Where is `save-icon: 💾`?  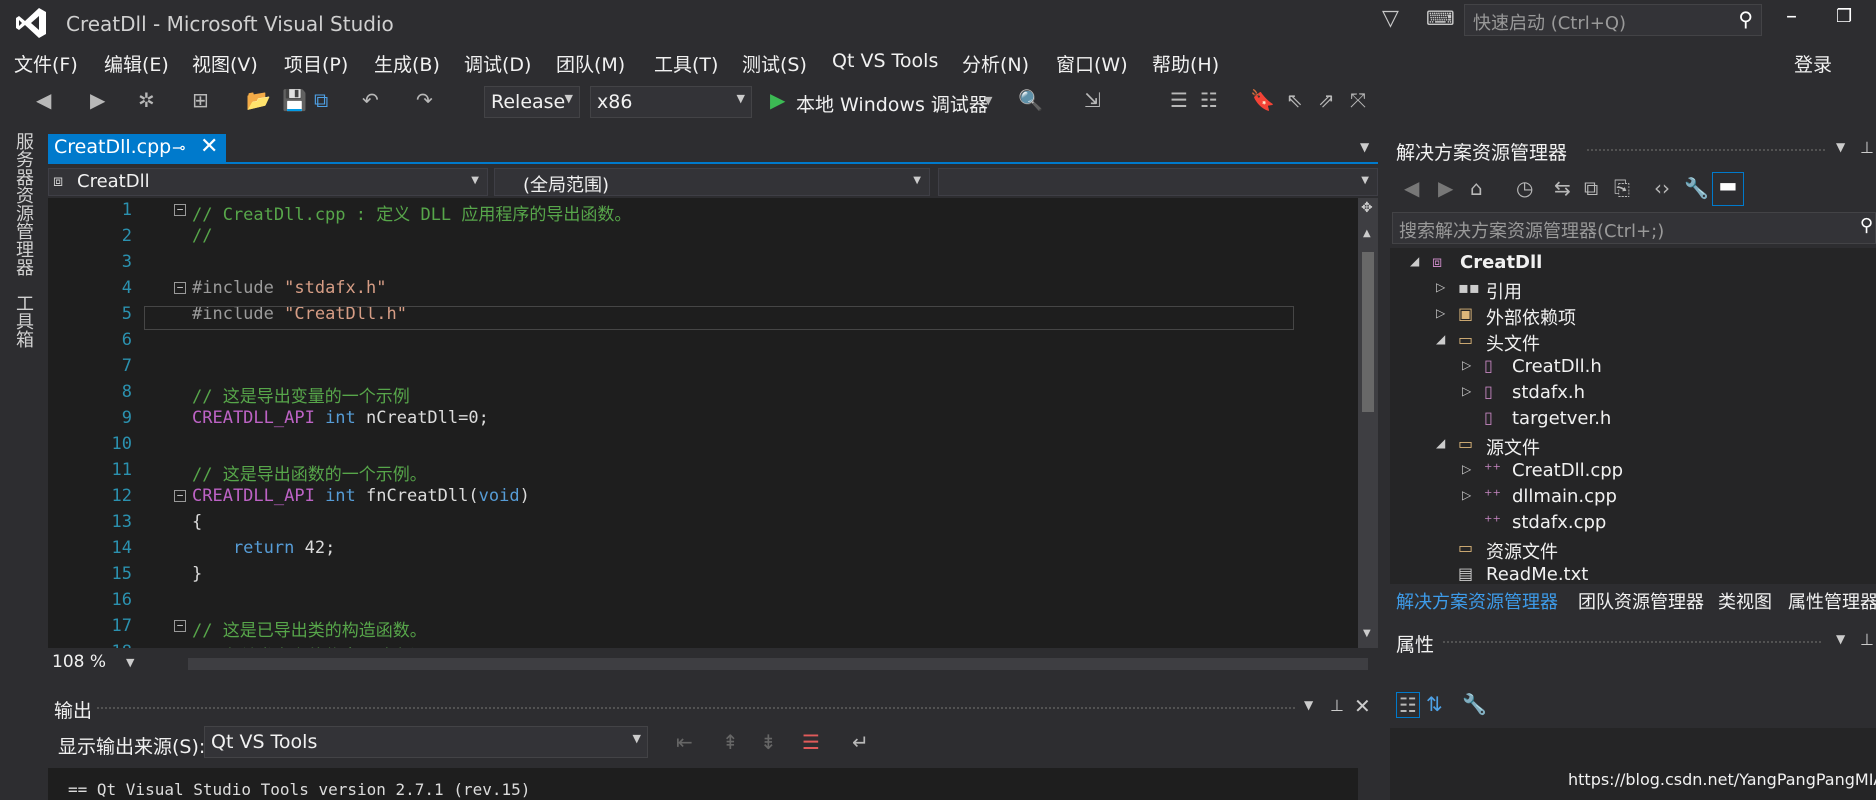 save-icon: 💾 is located at coordinates (294, 100).